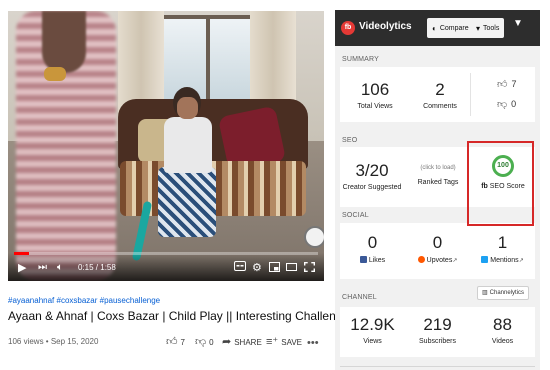  Describe the element at coordinates (440, 89) in the screenshot. I see `comments-value: 2` at that location.